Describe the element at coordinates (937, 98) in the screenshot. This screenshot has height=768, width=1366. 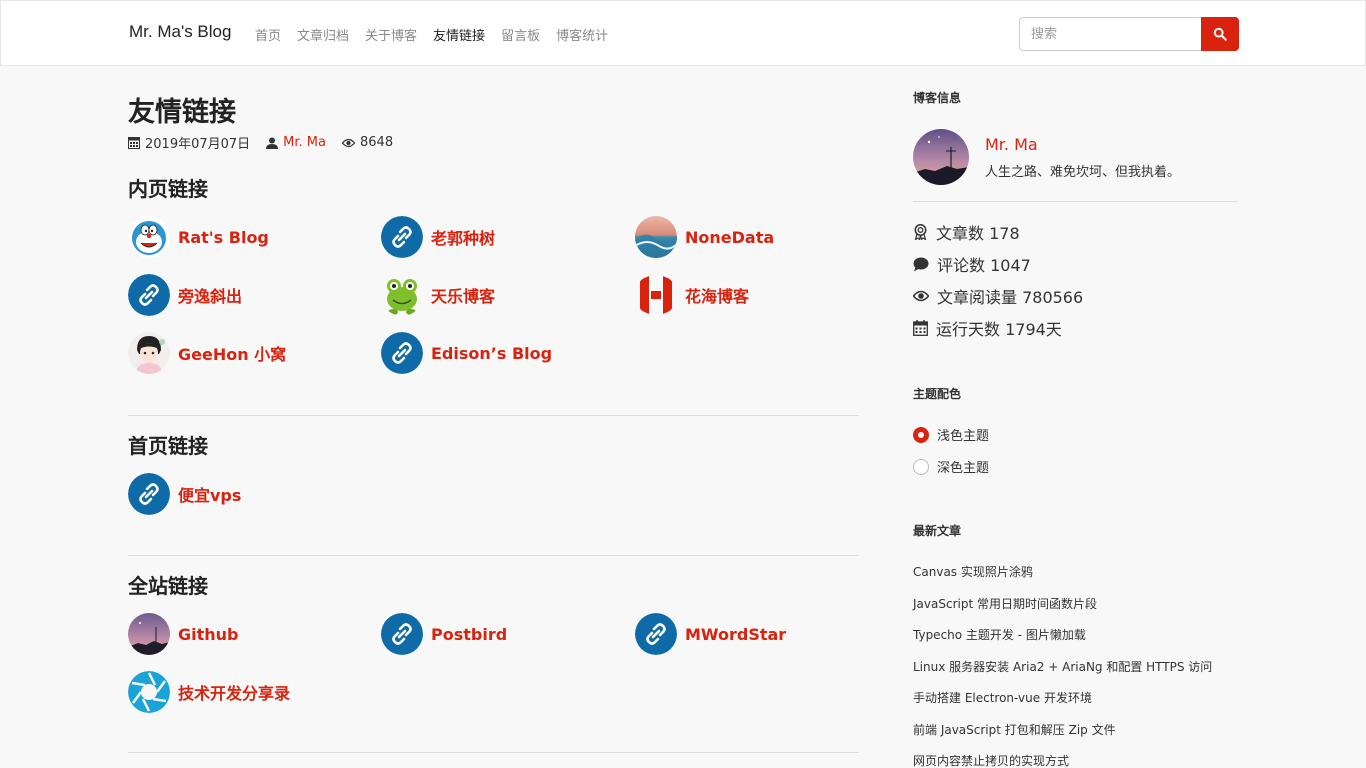
I see `blog-info-heading: 博客信息` at that location.